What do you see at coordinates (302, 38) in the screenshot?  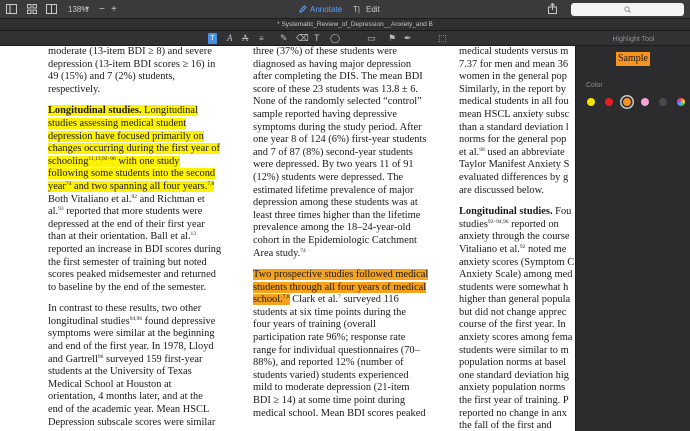 I see `eraser-icon: ⌫` at bounding box center [302, 38].